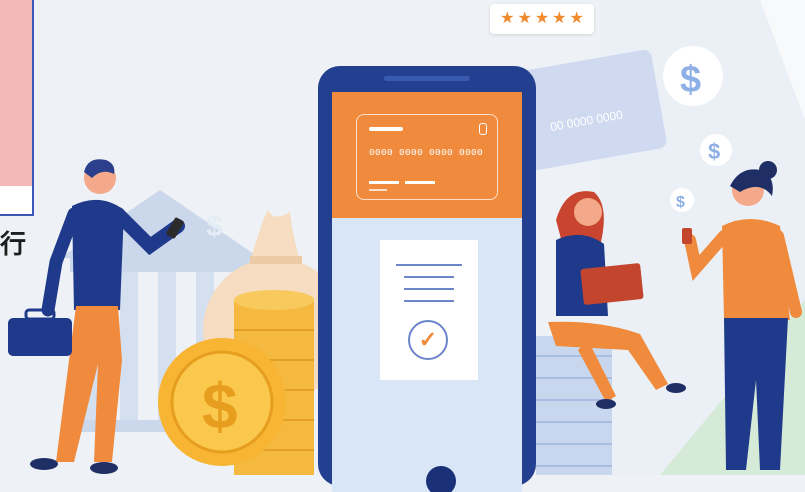 The height and width of the screenshot is (492, 805). Describe the element at coordinates (40, 337) in the screenshot. I see `briefcase-icon` at that location.